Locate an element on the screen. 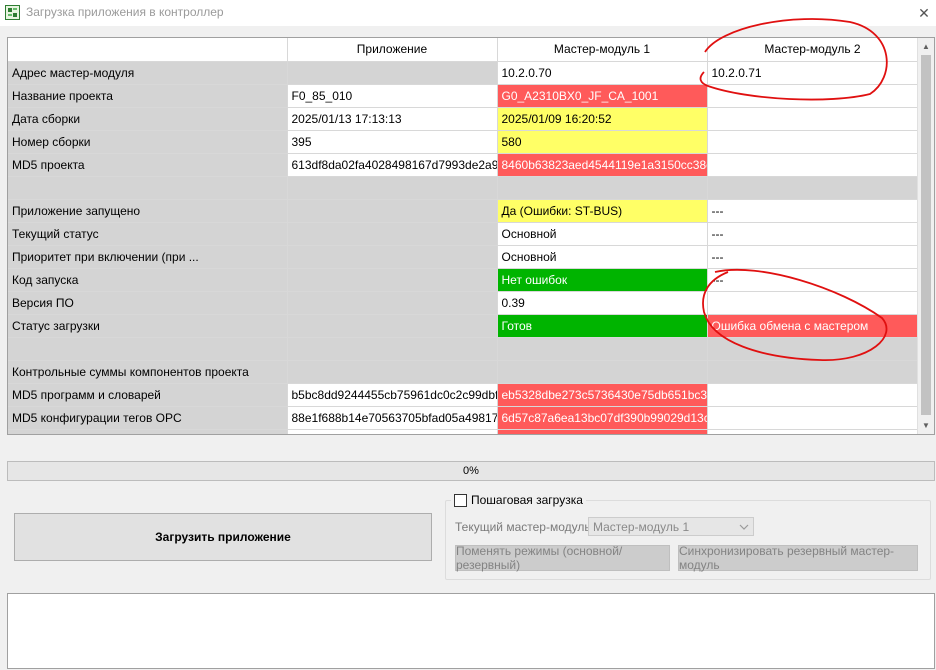  row-label: Приложение запущено is located at coordinates (148, 211).